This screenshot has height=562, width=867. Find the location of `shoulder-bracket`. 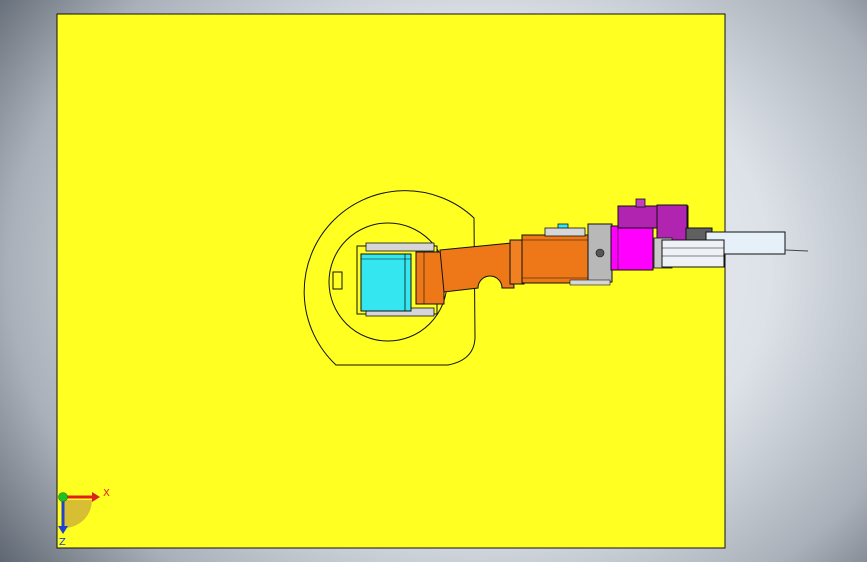

shoulder-bracket is located at coordinates (430, 278).